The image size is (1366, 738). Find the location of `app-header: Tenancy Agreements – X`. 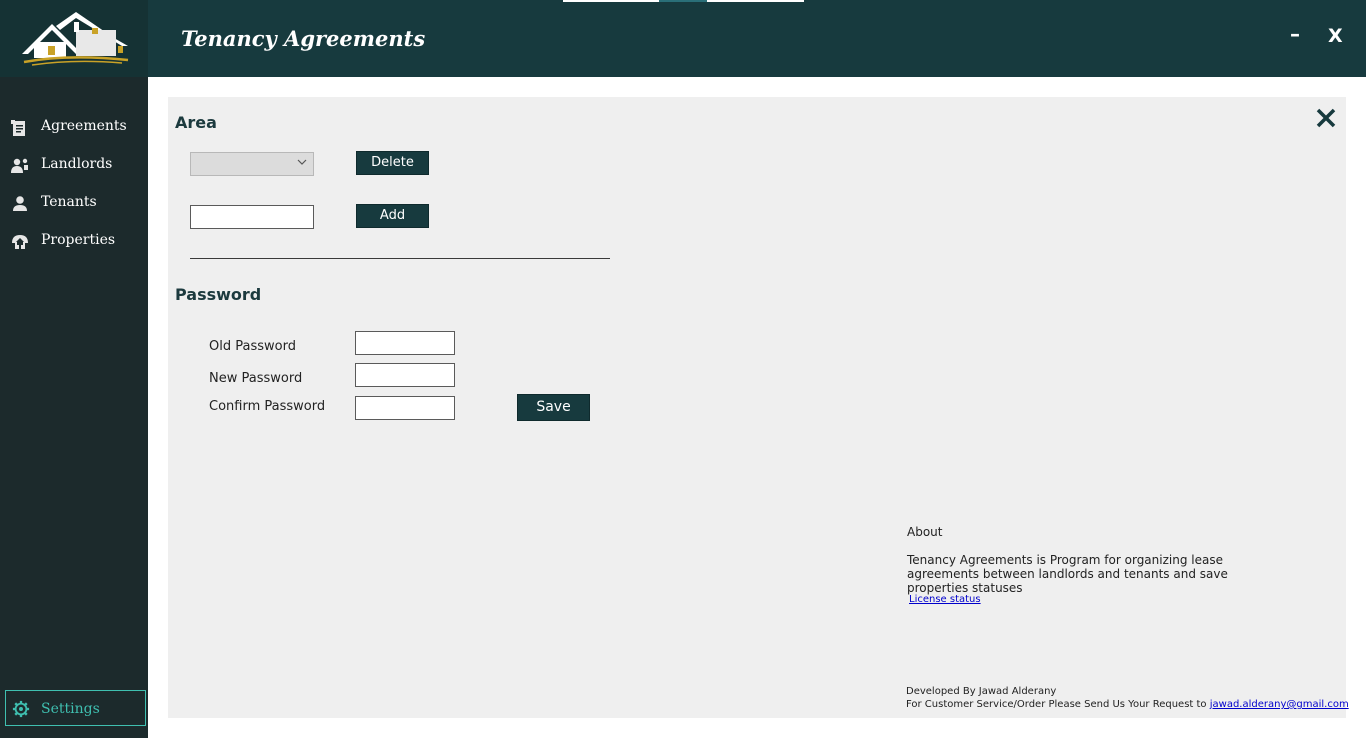

app-header: Tenancy Agreements – X is located at coordinates (683, 38).